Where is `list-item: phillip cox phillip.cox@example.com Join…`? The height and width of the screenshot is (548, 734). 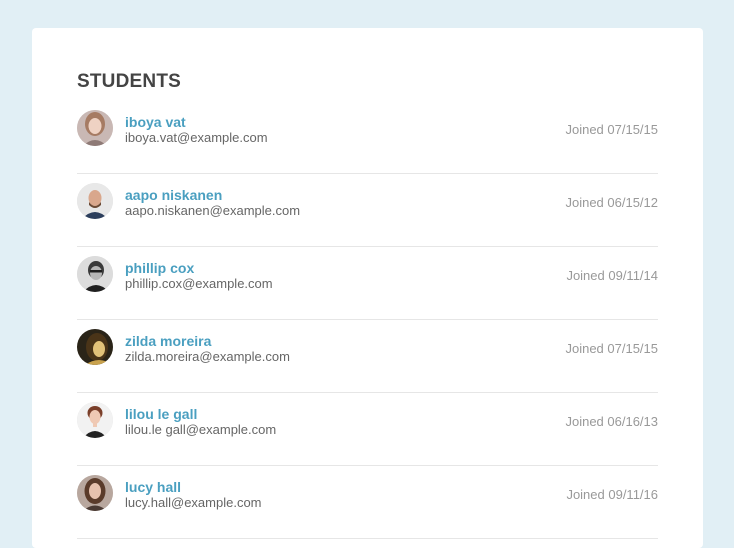
list-item: phillip cox phillip.cox@example.com Join… is located at coordinates (367, 283).